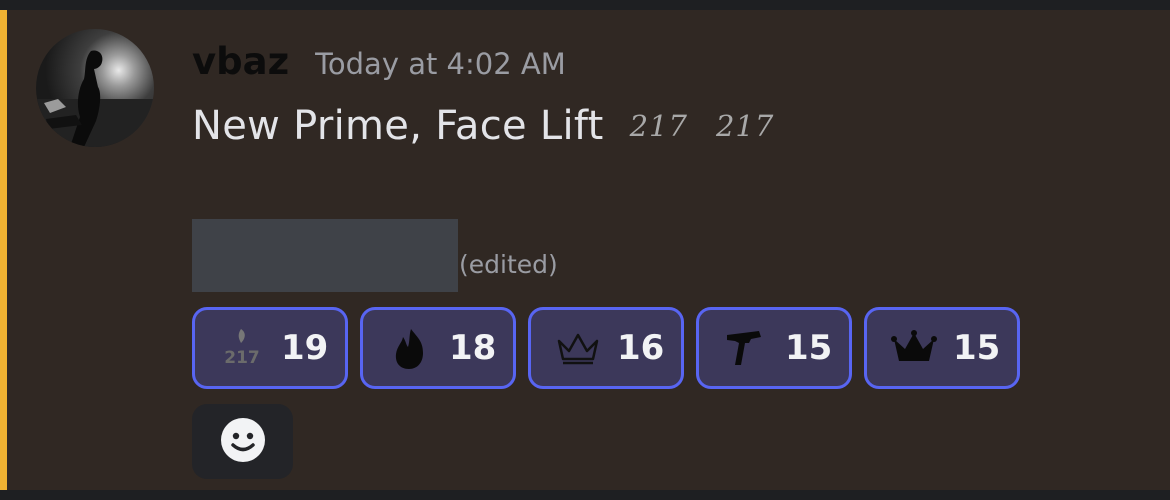 The height and width of the screenshot is (500, 1170). I want to click on edited-label: (edited), so click(508, 264).